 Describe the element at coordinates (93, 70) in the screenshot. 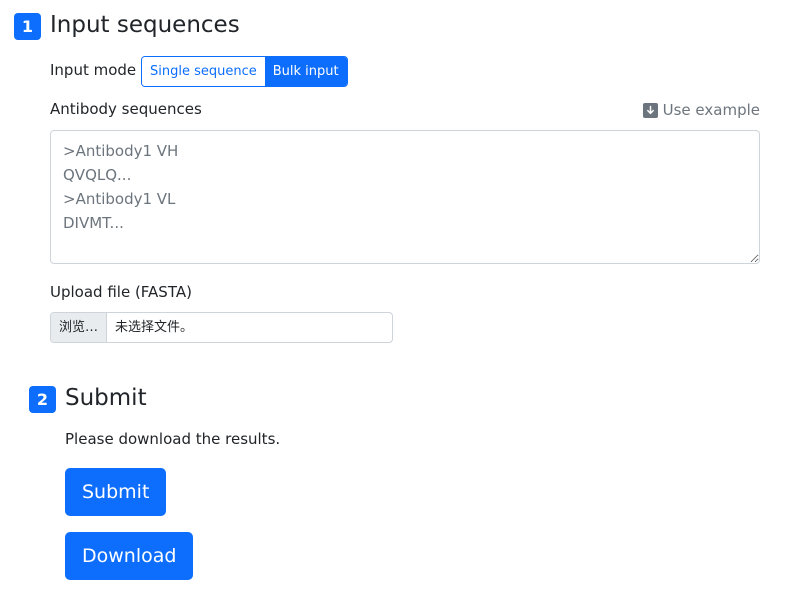

I see `input-mode-label: Input mode` at that location.